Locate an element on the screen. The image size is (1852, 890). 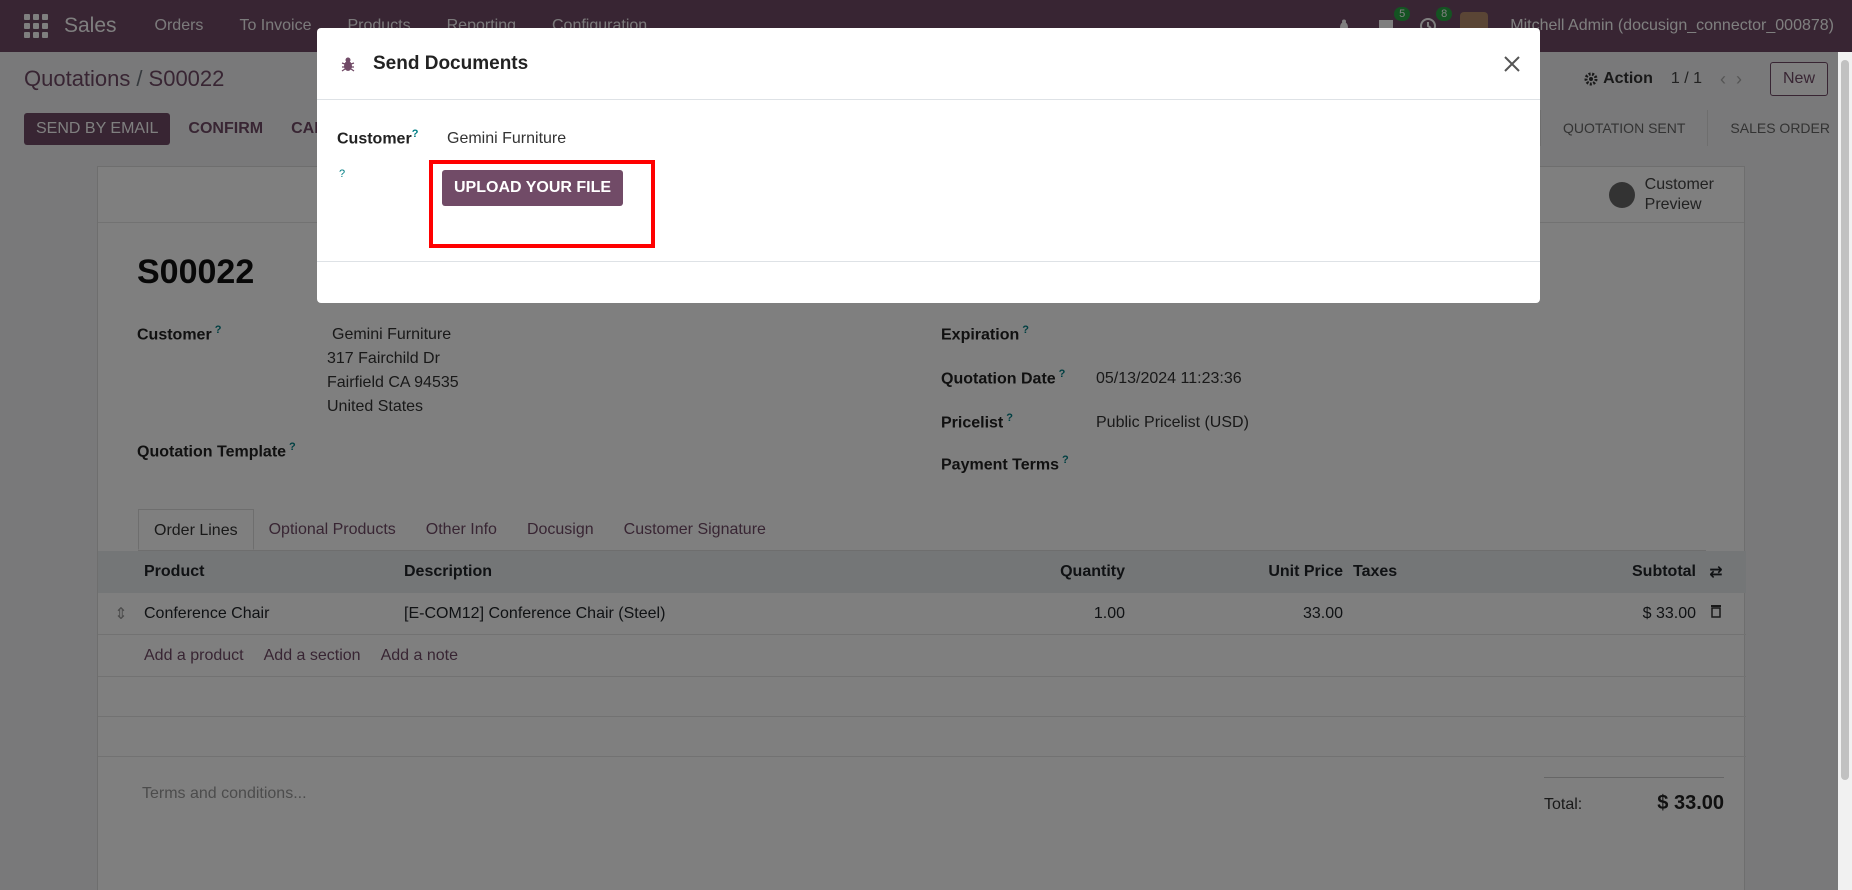
close-icon is located at coordinates (1512, 64).